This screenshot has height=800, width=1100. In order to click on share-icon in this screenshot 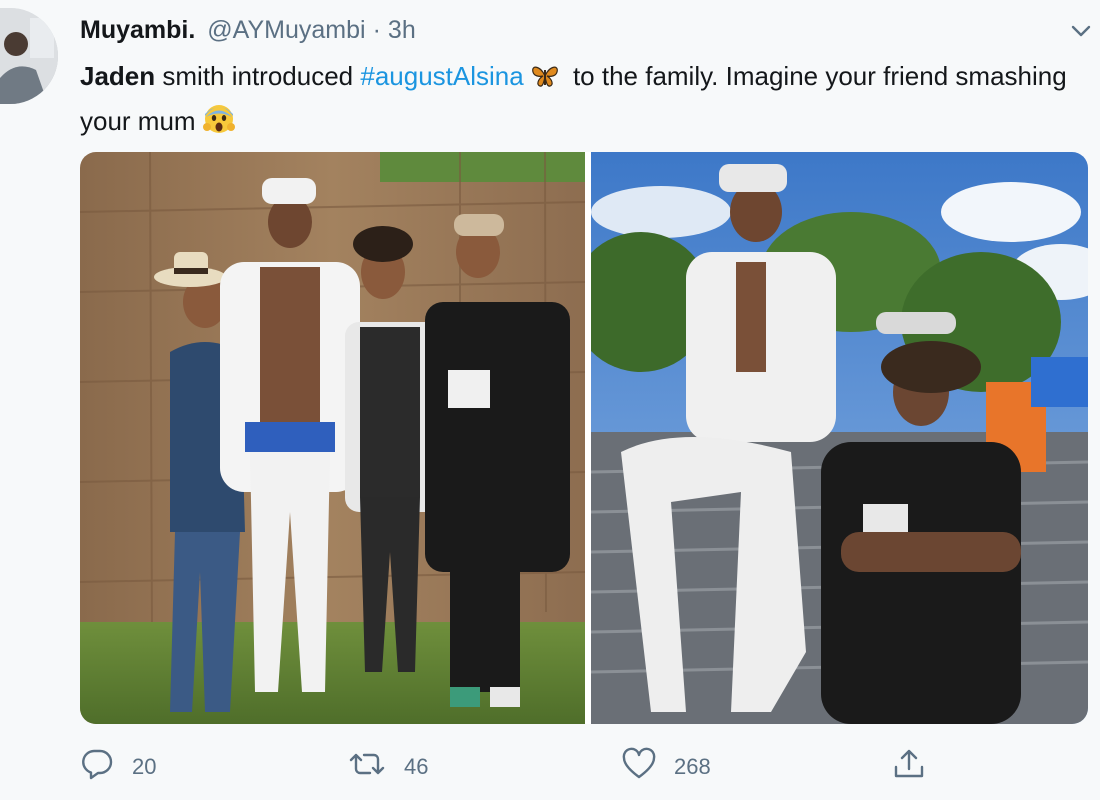, I will do `click(918, 767)`.